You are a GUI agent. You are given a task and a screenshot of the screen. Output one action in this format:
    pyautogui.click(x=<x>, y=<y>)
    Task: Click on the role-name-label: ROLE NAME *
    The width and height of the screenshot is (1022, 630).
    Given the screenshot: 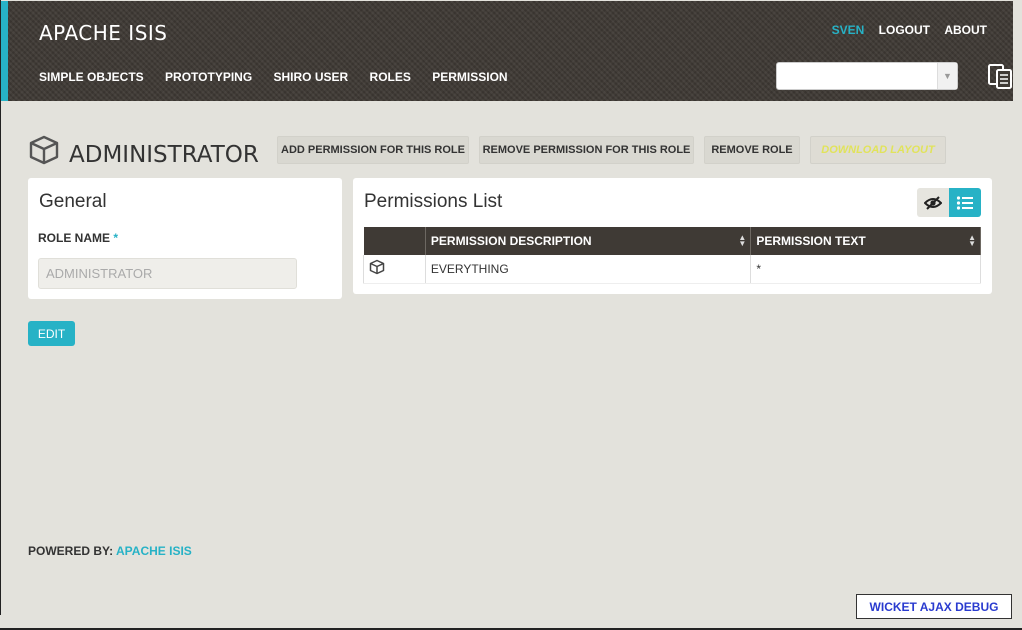 What is the action you would take?
    pyautogui.click(x=78, y=238)
    